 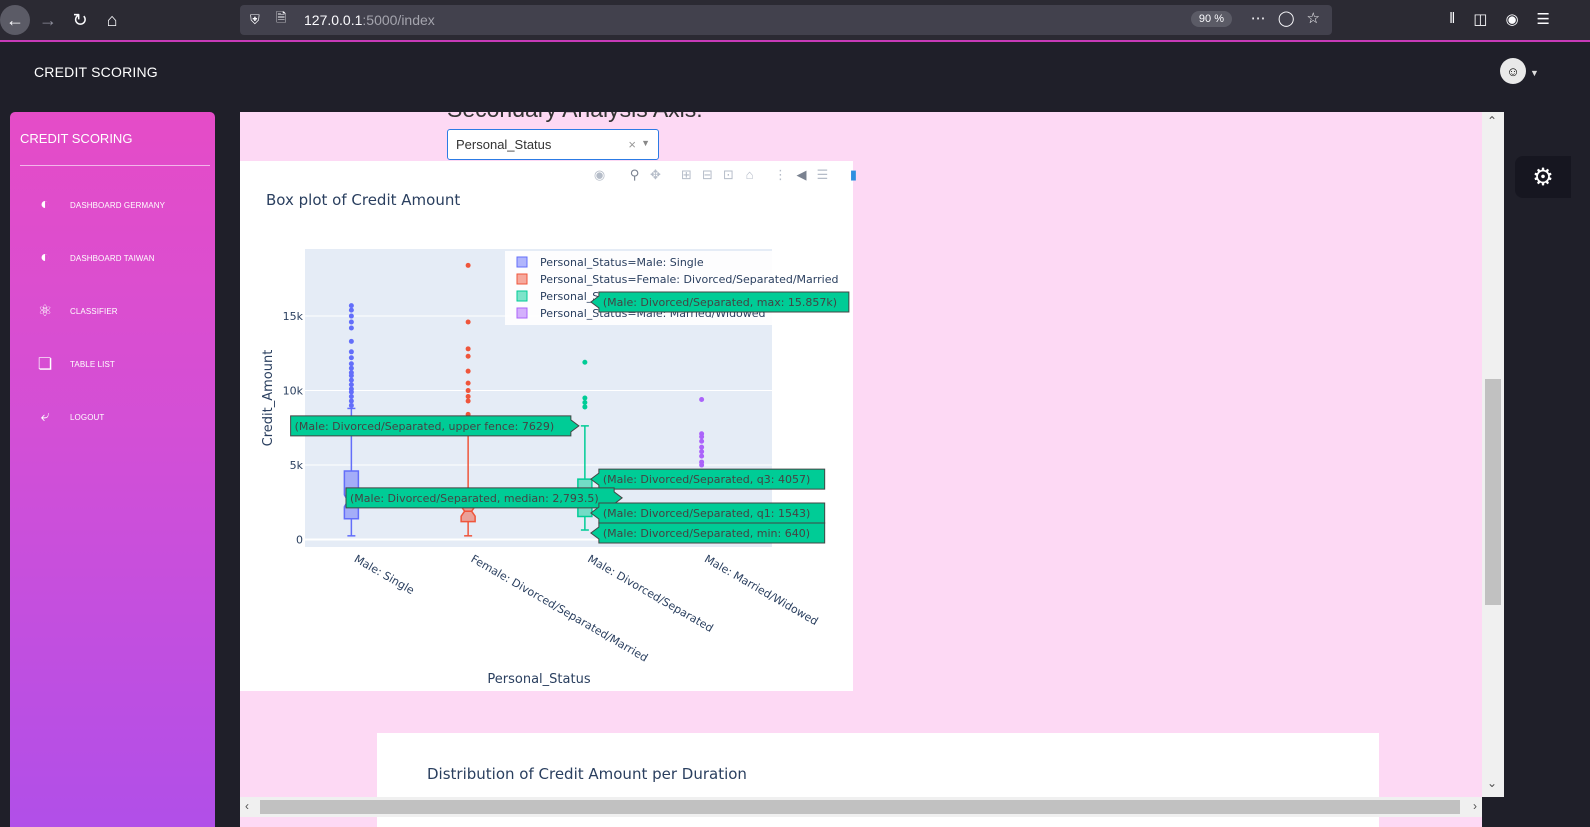 What do you see at coordinates (369, 20) in the screenshot?
I see `url-text: 127.0.0.1:5000/index` at bounding box center [369, 20].